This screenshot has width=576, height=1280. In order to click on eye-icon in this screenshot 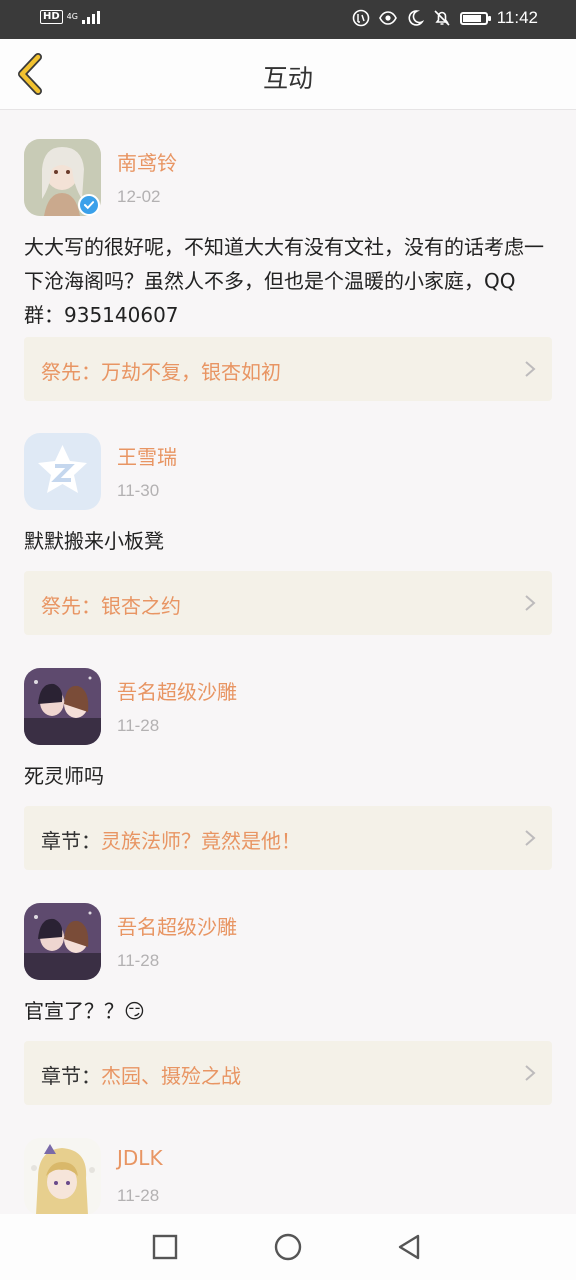, I will do `click(387, 18)`.